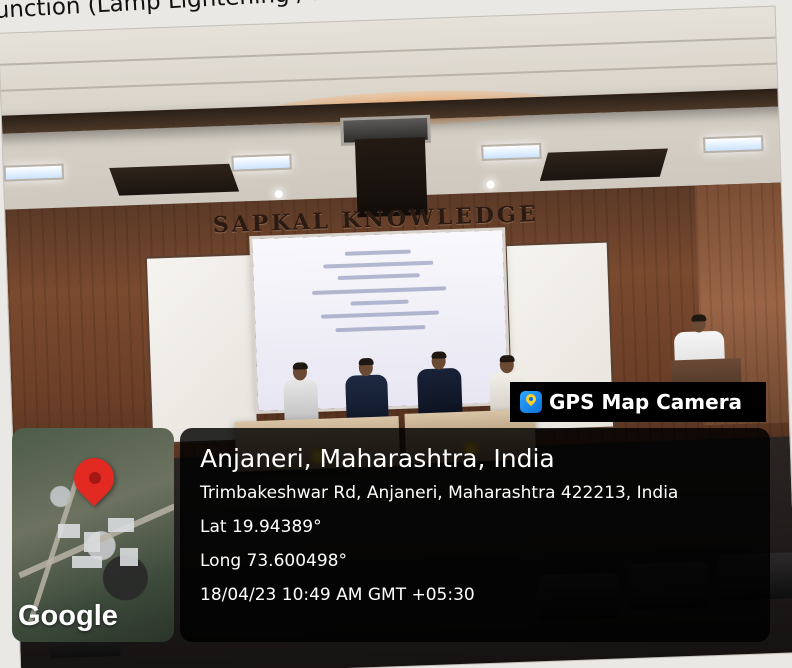  Describe the element at coordinates (273, 561) in the screenshot. I see `location-longitude: Long 73.600498°` at that location.